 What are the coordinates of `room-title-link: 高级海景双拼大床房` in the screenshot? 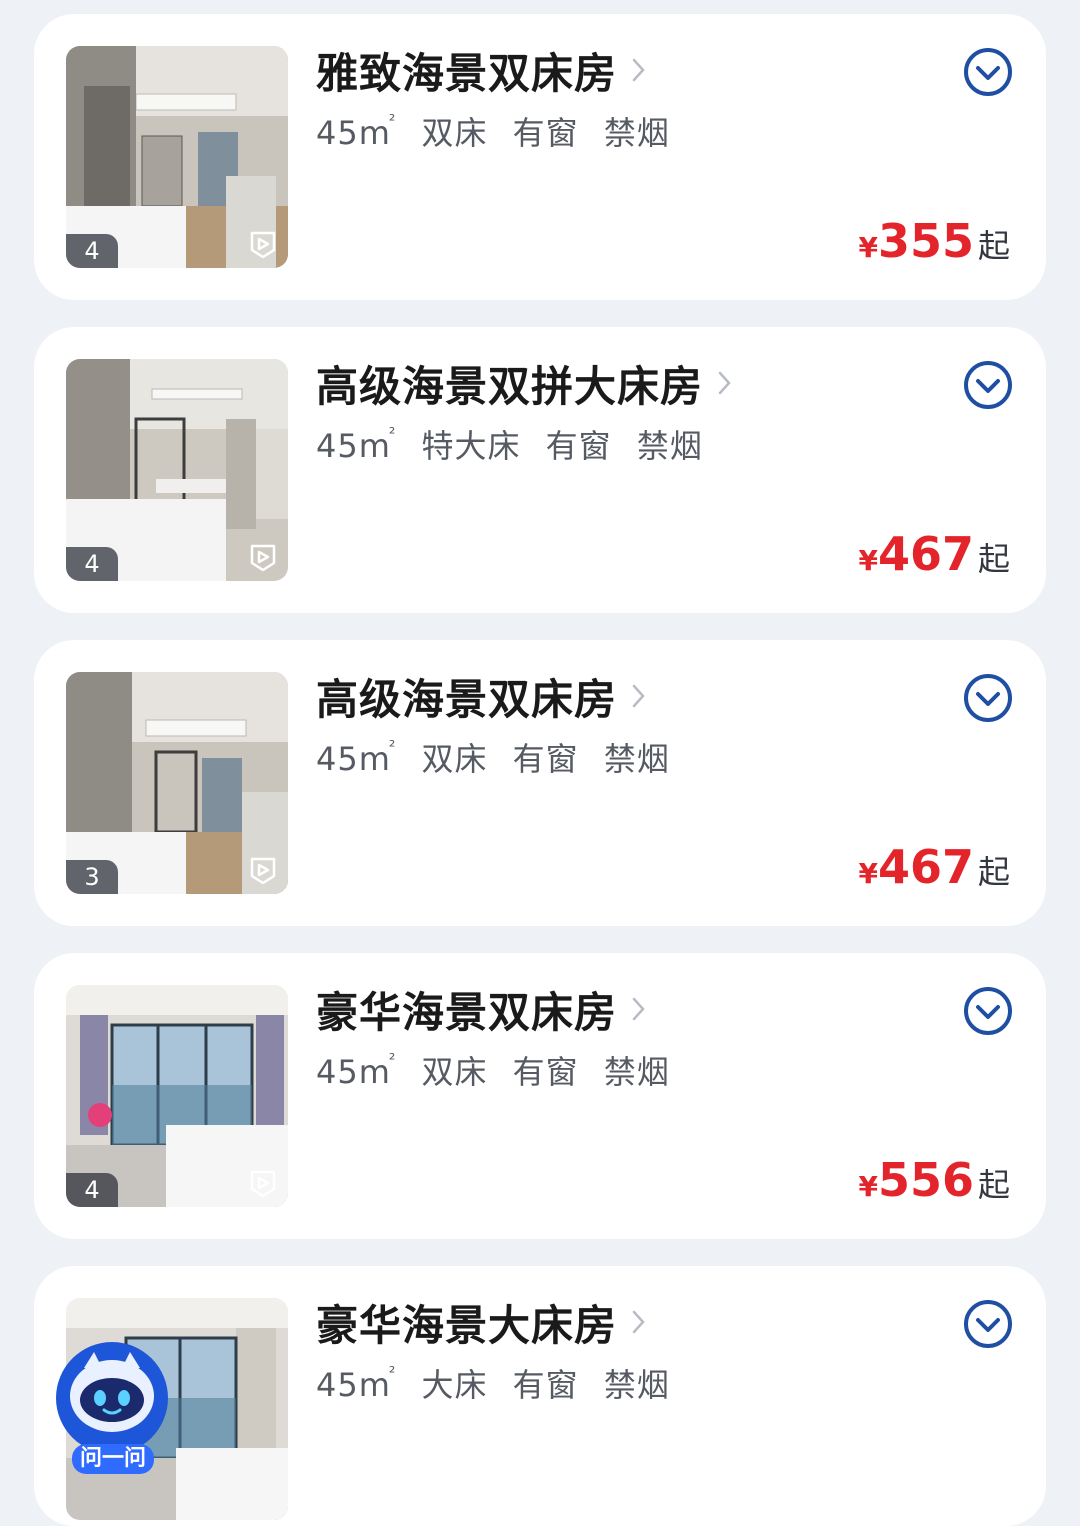 It's located at (524, 383).